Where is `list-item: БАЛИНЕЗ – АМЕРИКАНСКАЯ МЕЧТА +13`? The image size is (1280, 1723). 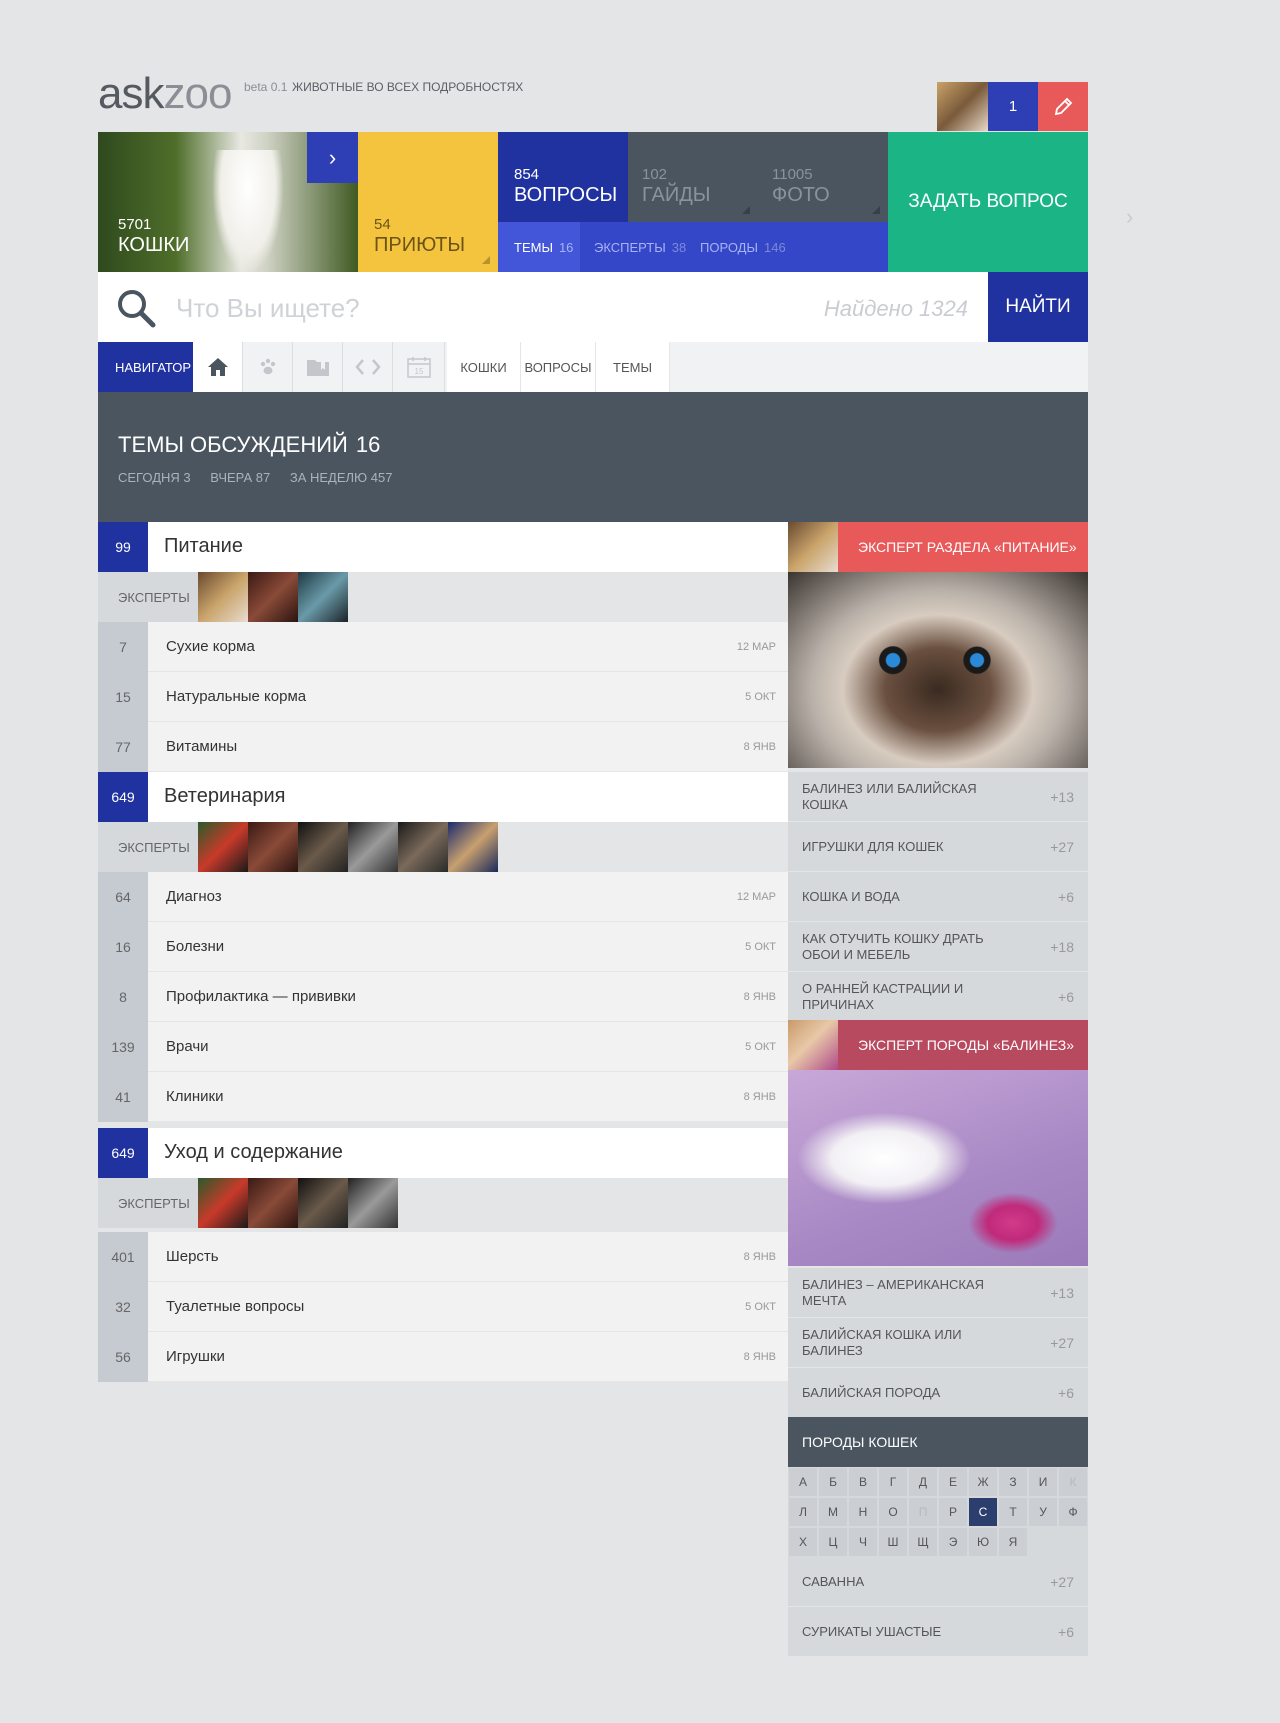 list-item: БАЛИНЕЗ – АМЕРИКАНСКАЯ МЕЧТА +13 is located at coordinates (938, 1293).